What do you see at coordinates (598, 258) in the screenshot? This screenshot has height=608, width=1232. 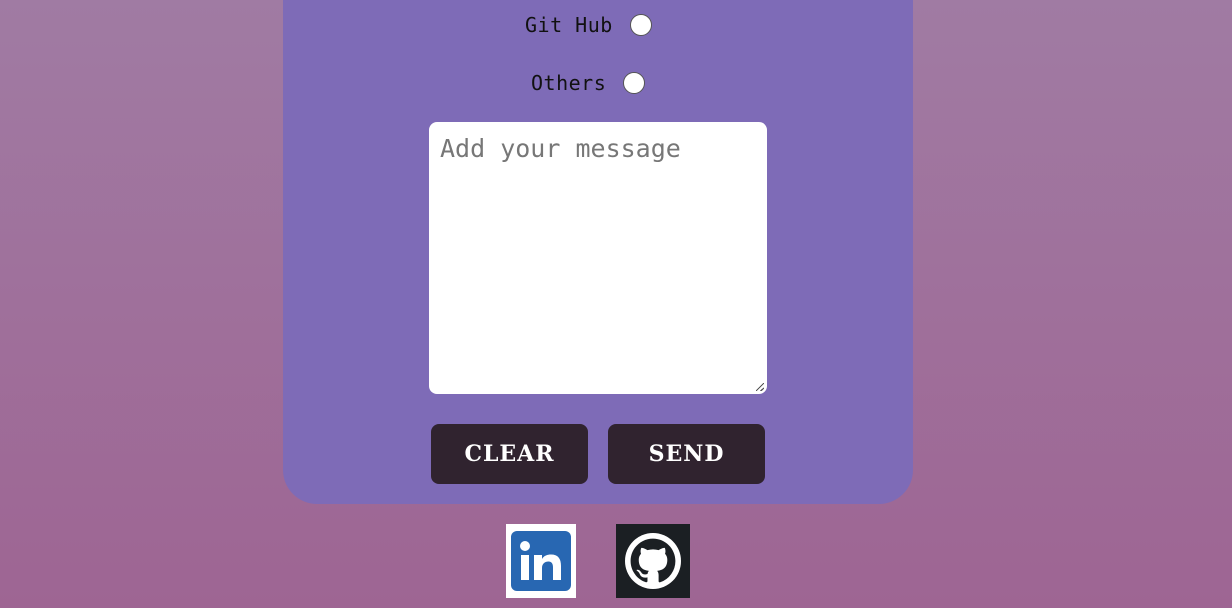 I see `message-textarea: Add your message` at bounding box center [598, 258].